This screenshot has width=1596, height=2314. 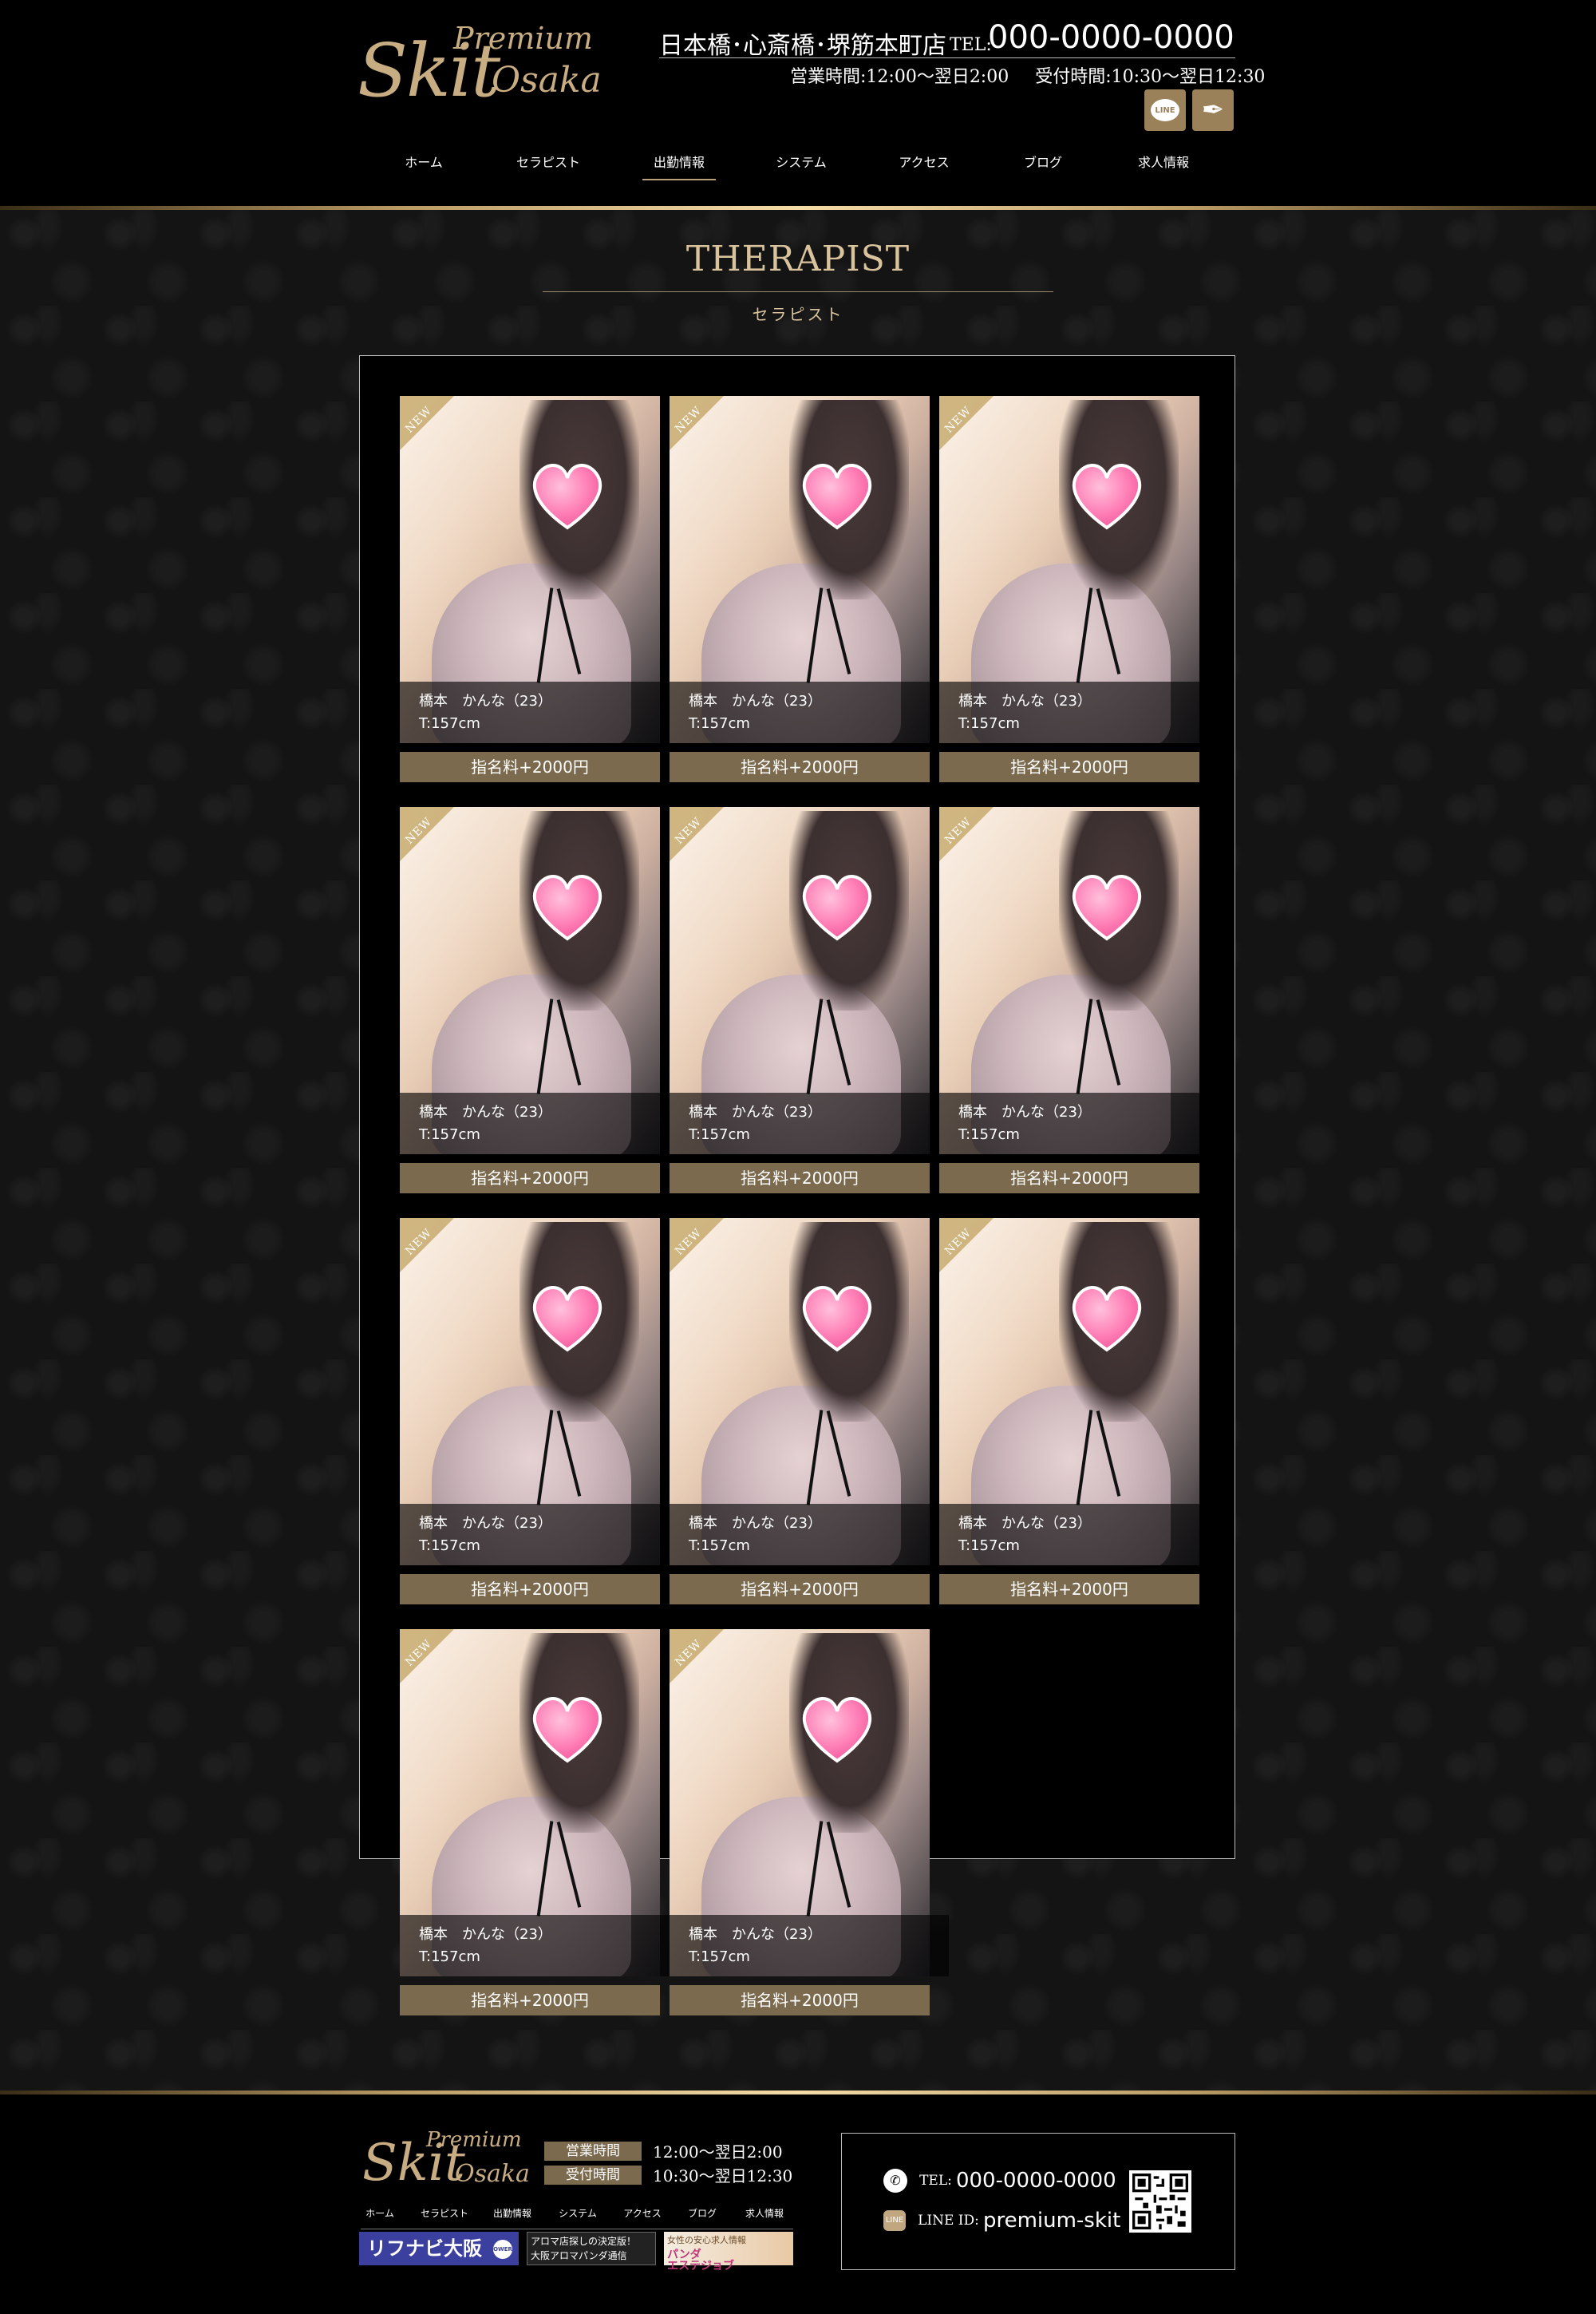 What do you see at coordinates (728, 2252) in the screenshot?
I see `banner-panda-job: 女性の安心求人情報 パンダ エステジョブ` at bounding box center [728, 2252].